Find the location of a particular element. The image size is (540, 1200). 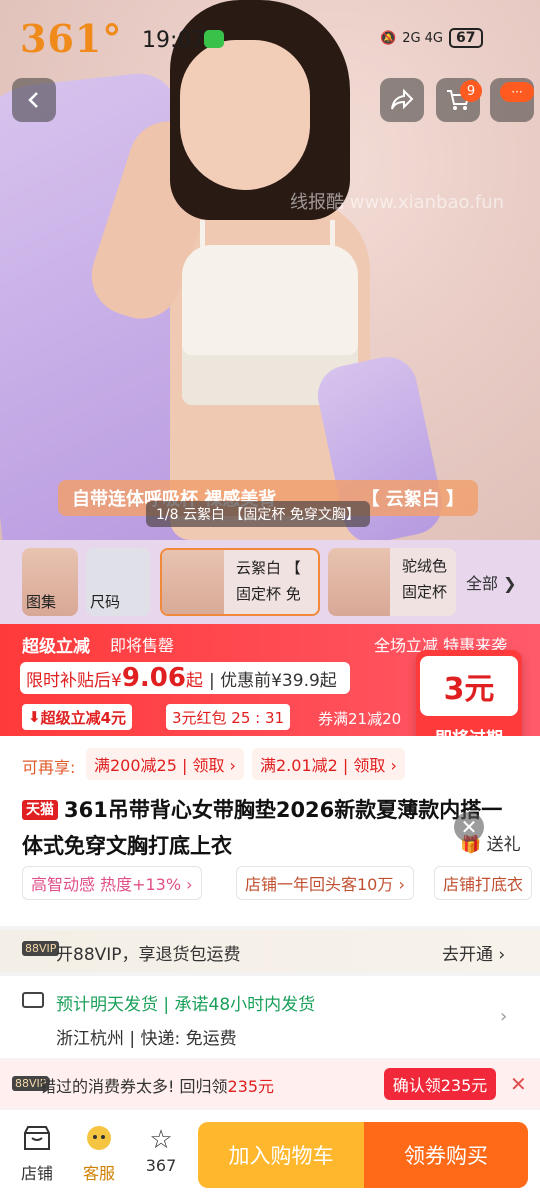

expiring-amount: 3元 is located at coordinates (469, 686).